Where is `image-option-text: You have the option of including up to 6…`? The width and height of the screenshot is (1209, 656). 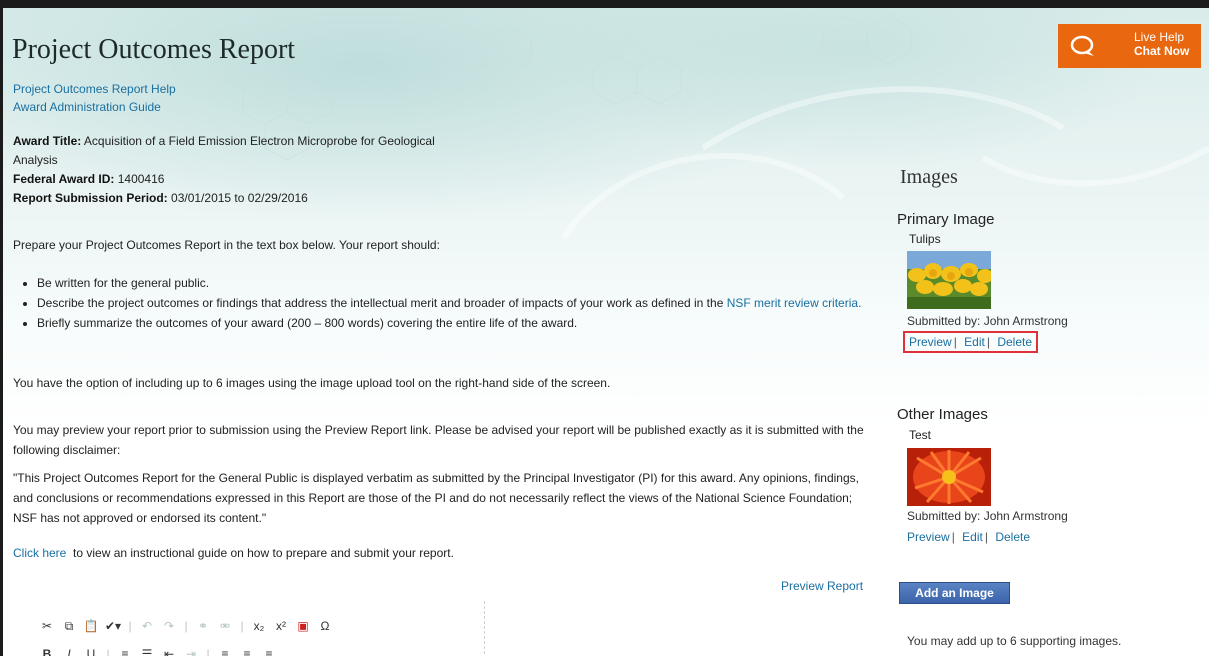 image-option-text: You have the option of including up to 6… is located at coordinates (312, 383).